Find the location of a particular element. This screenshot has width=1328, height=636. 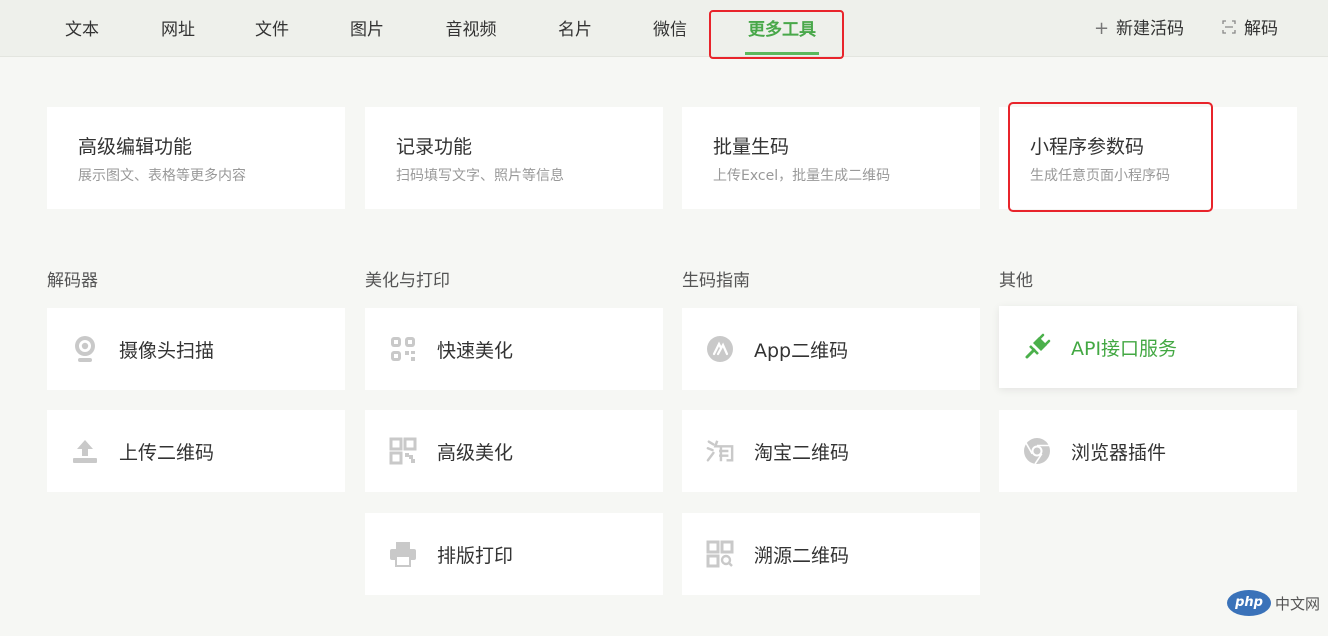

tab-business-card: 名片 is located at coordinates (575, 28).